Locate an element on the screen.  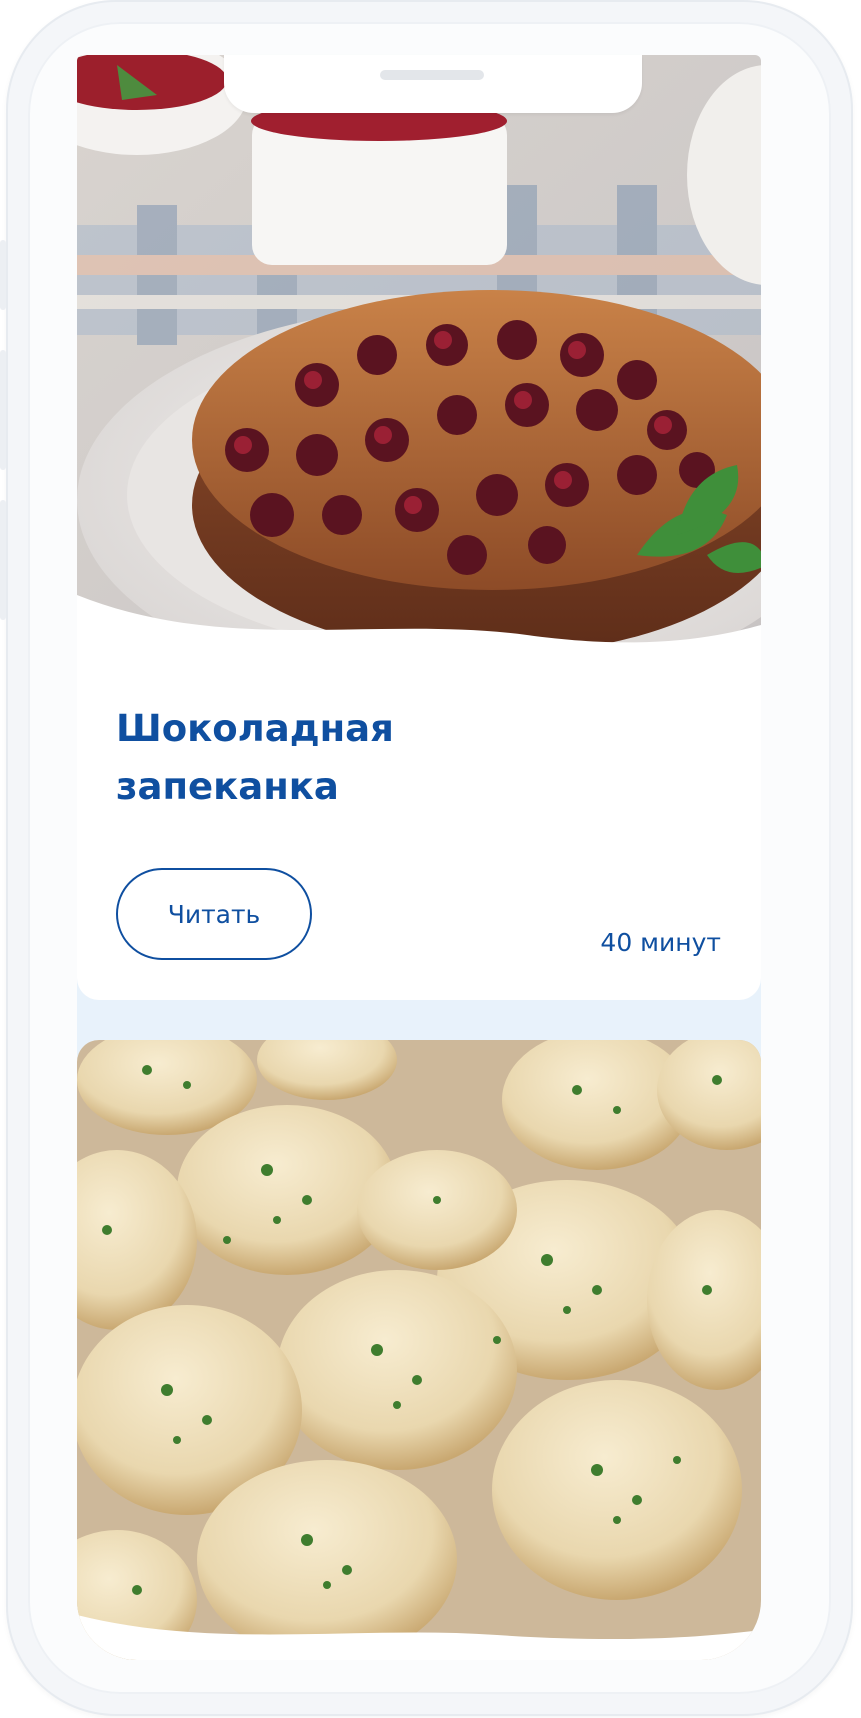
read-button: Читать is located at coordinates (214, 914).